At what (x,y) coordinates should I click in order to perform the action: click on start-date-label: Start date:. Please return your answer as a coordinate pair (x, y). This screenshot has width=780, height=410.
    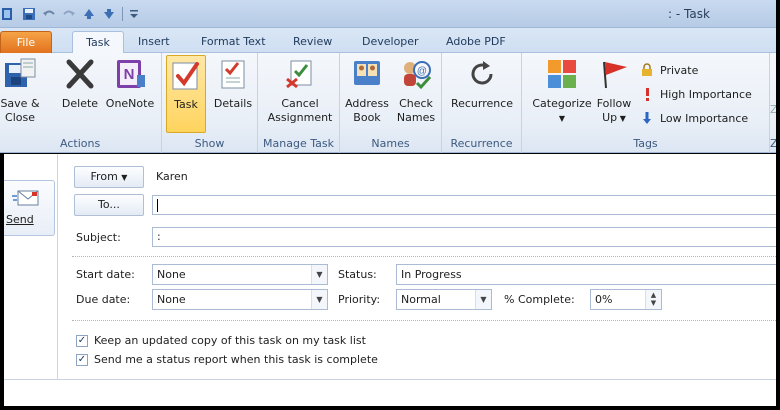
    Looking at the image, I should click on (105, 274).